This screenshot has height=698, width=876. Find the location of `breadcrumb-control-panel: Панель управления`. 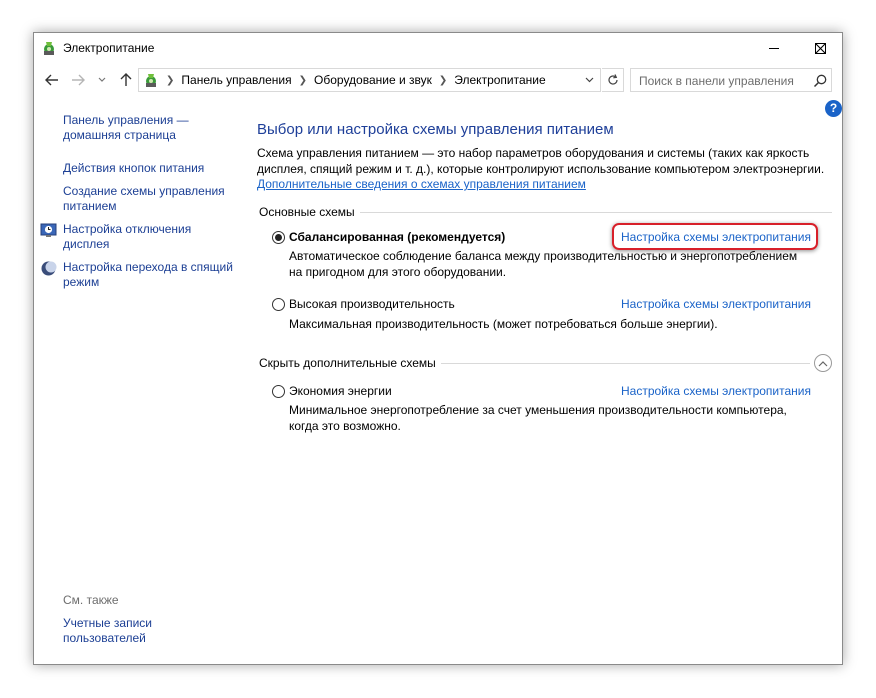

breadcrumb-control-panel: Панель управления is located at coordinates (236, 80).